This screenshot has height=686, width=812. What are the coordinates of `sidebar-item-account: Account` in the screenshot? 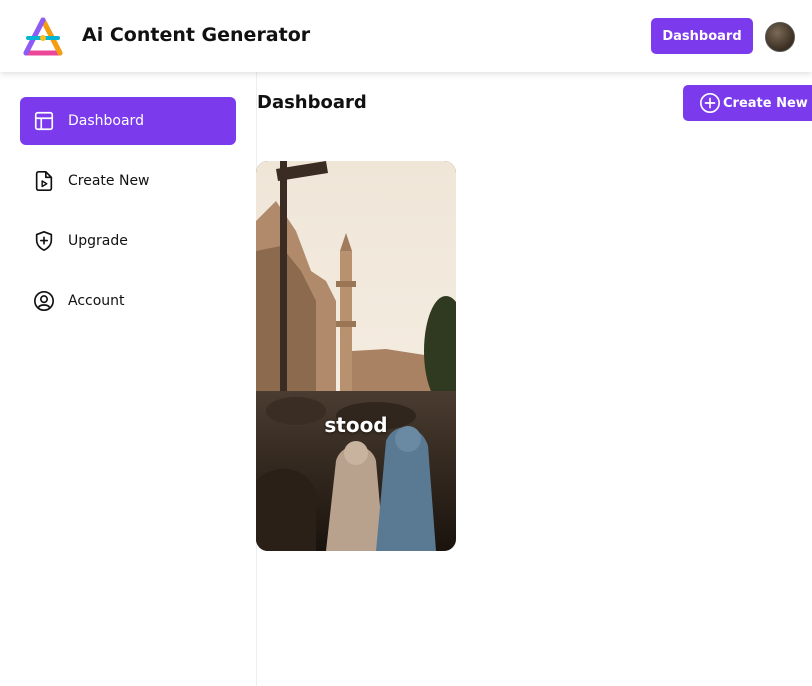 It's located at (128, 301).